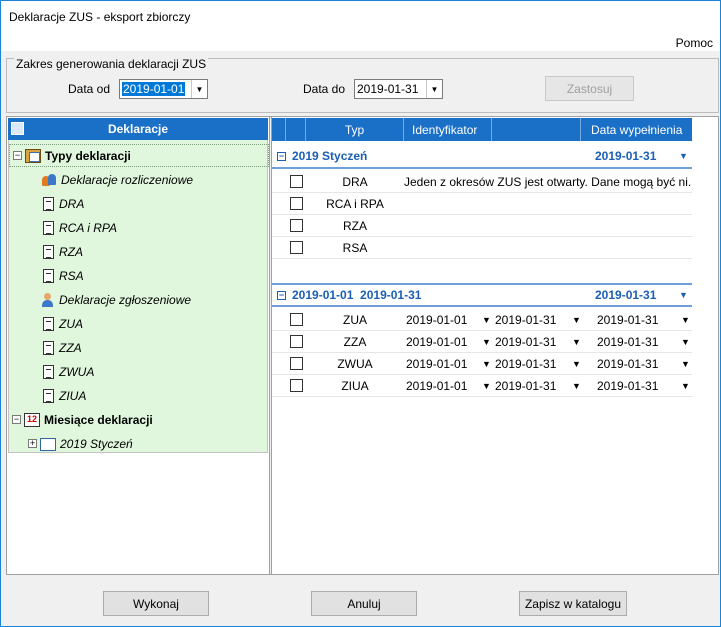 This screenshot has width=721, height=627. Describe the element at coordinates (355, 181) in the screenshot. I see `cell-type: DRA` at that location.